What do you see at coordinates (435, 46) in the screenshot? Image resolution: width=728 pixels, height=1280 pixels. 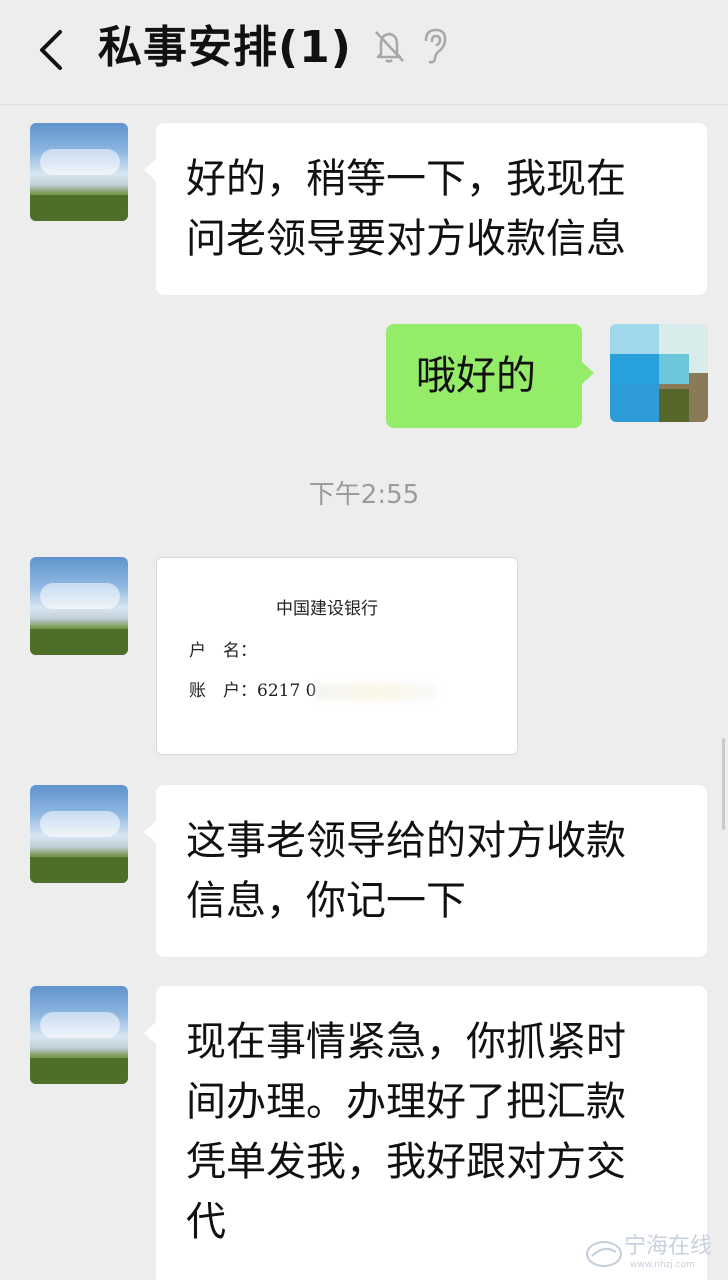 I see `earpiece-mode-icon` at bounding box center [435, 46].